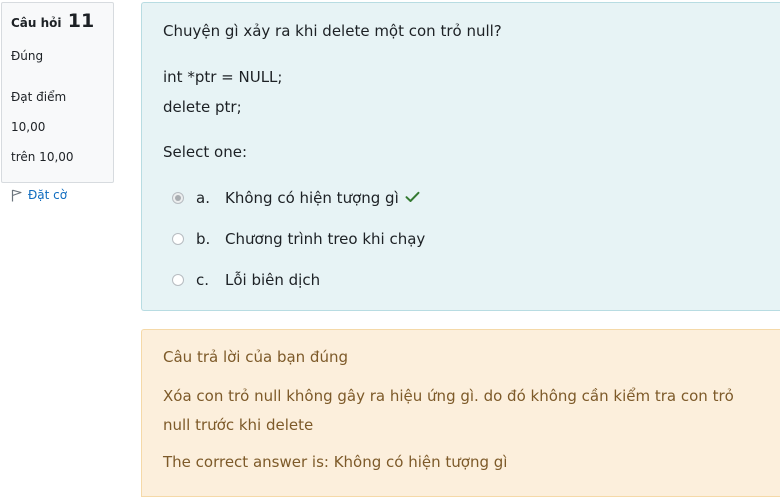 This screenshot has height=497, width=780. Describe the element at coordinates (205, 152) in the screenshot. I see `select-prompt: Select one:` at that location.